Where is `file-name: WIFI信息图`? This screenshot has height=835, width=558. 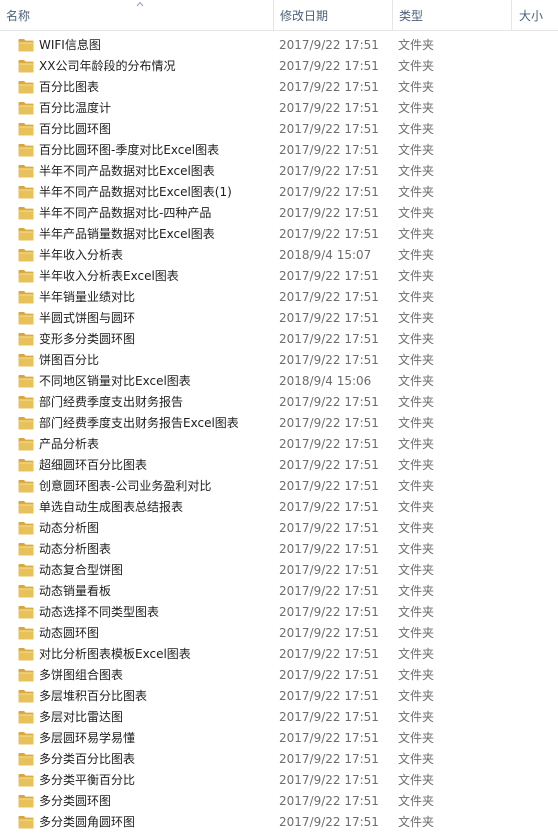
file-name: WIFI信息图 is located at coordinates (70, 45).